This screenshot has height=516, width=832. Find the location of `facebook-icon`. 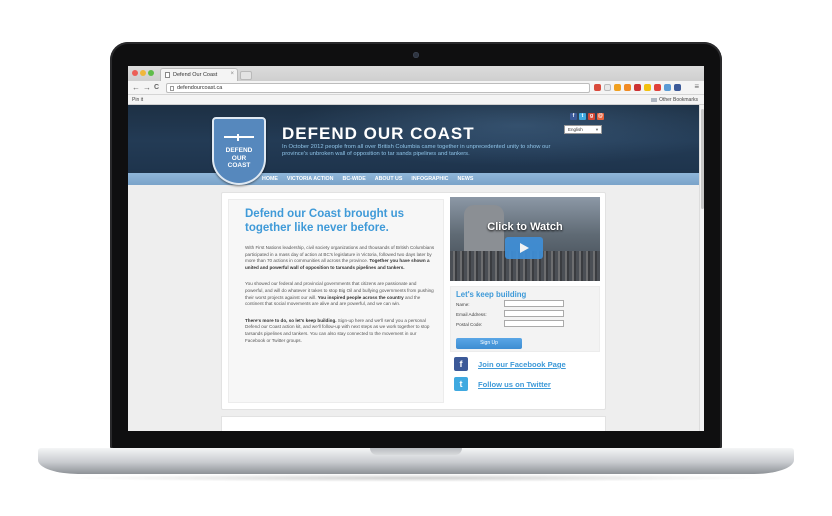

facebook-icon is located at coordinates (677, 87).